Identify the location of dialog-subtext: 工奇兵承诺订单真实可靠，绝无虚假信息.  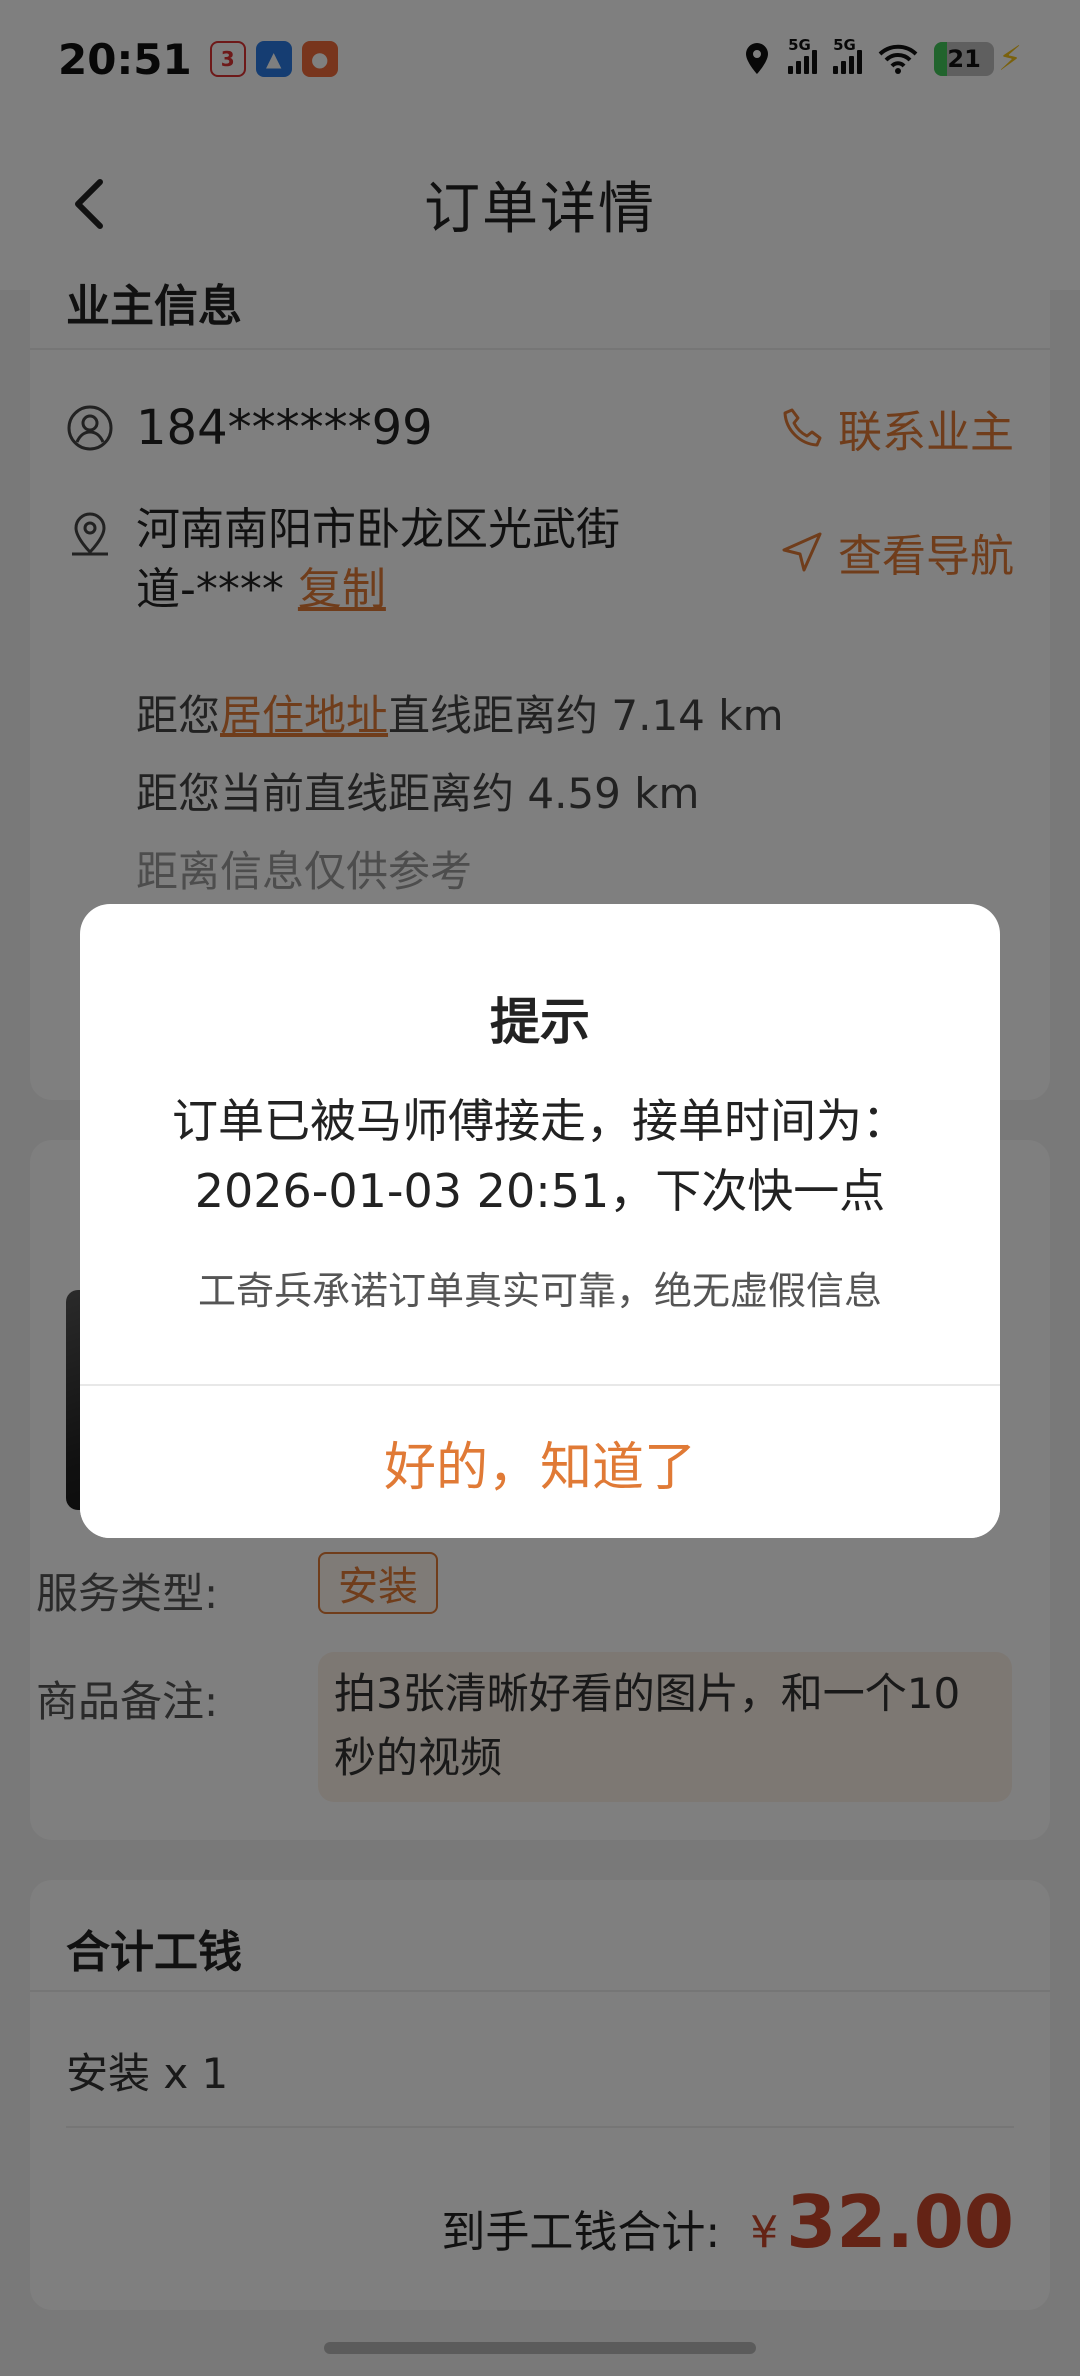
(539, 1291).